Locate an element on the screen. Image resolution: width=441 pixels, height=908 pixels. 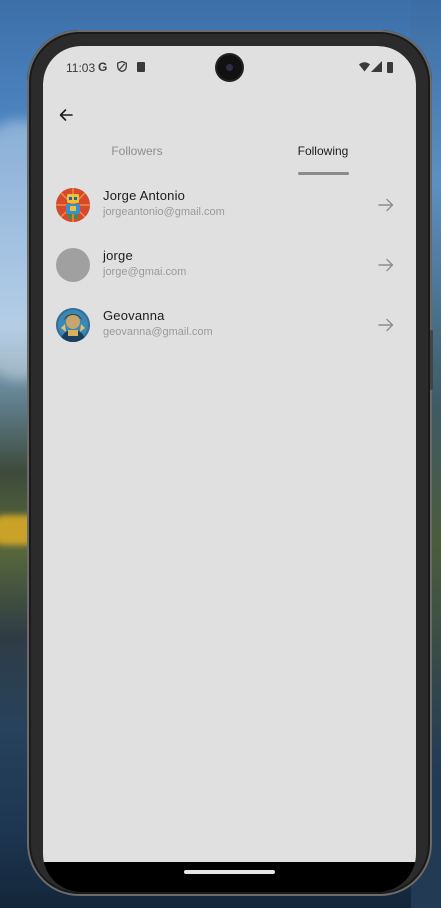
placeholder-avatar is located at coordinates (73, 265).